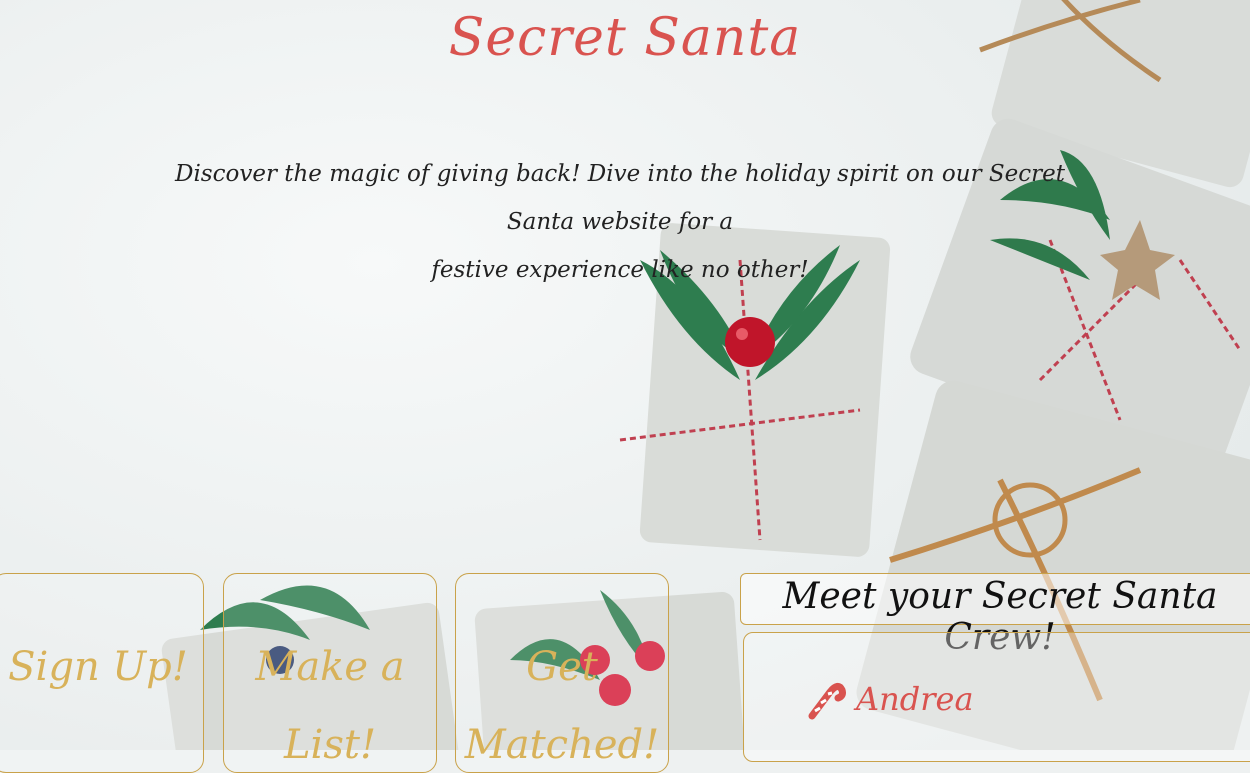 The width and height of the screenshot is (1250, 773). What do you see at coordinates (620, 270) in the screenshot?
I see `tagline-line-2: festive experience like no other!` at bounding box center [620, 270].